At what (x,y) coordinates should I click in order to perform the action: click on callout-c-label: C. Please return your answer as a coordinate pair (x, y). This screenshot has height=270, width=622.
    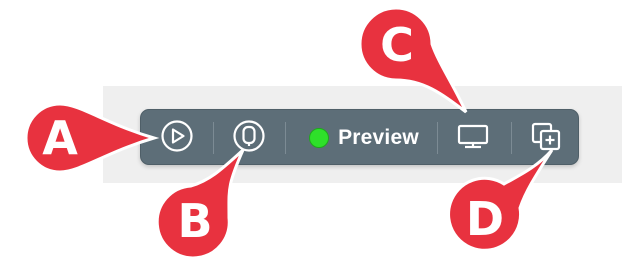
    Looking at the image, I should click on (397, 45).